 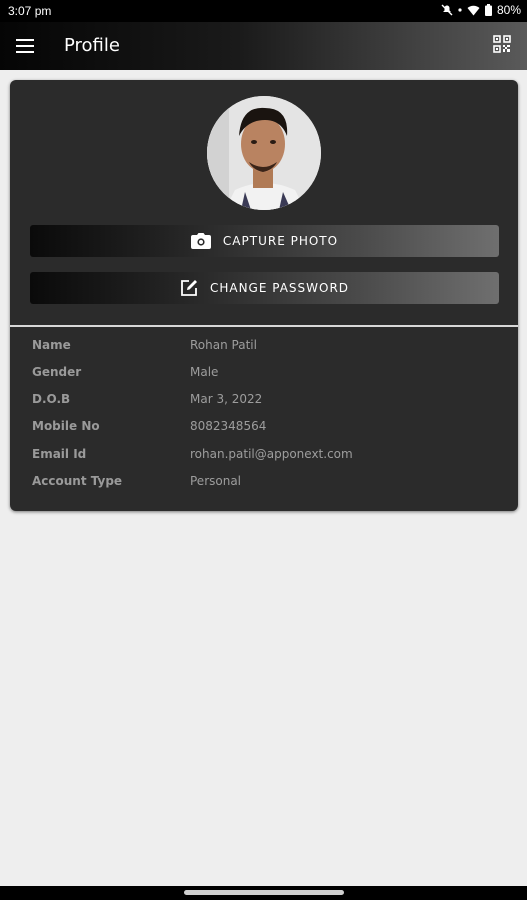 I want to click on status-icons: 80%, so click(x=481, y=10).